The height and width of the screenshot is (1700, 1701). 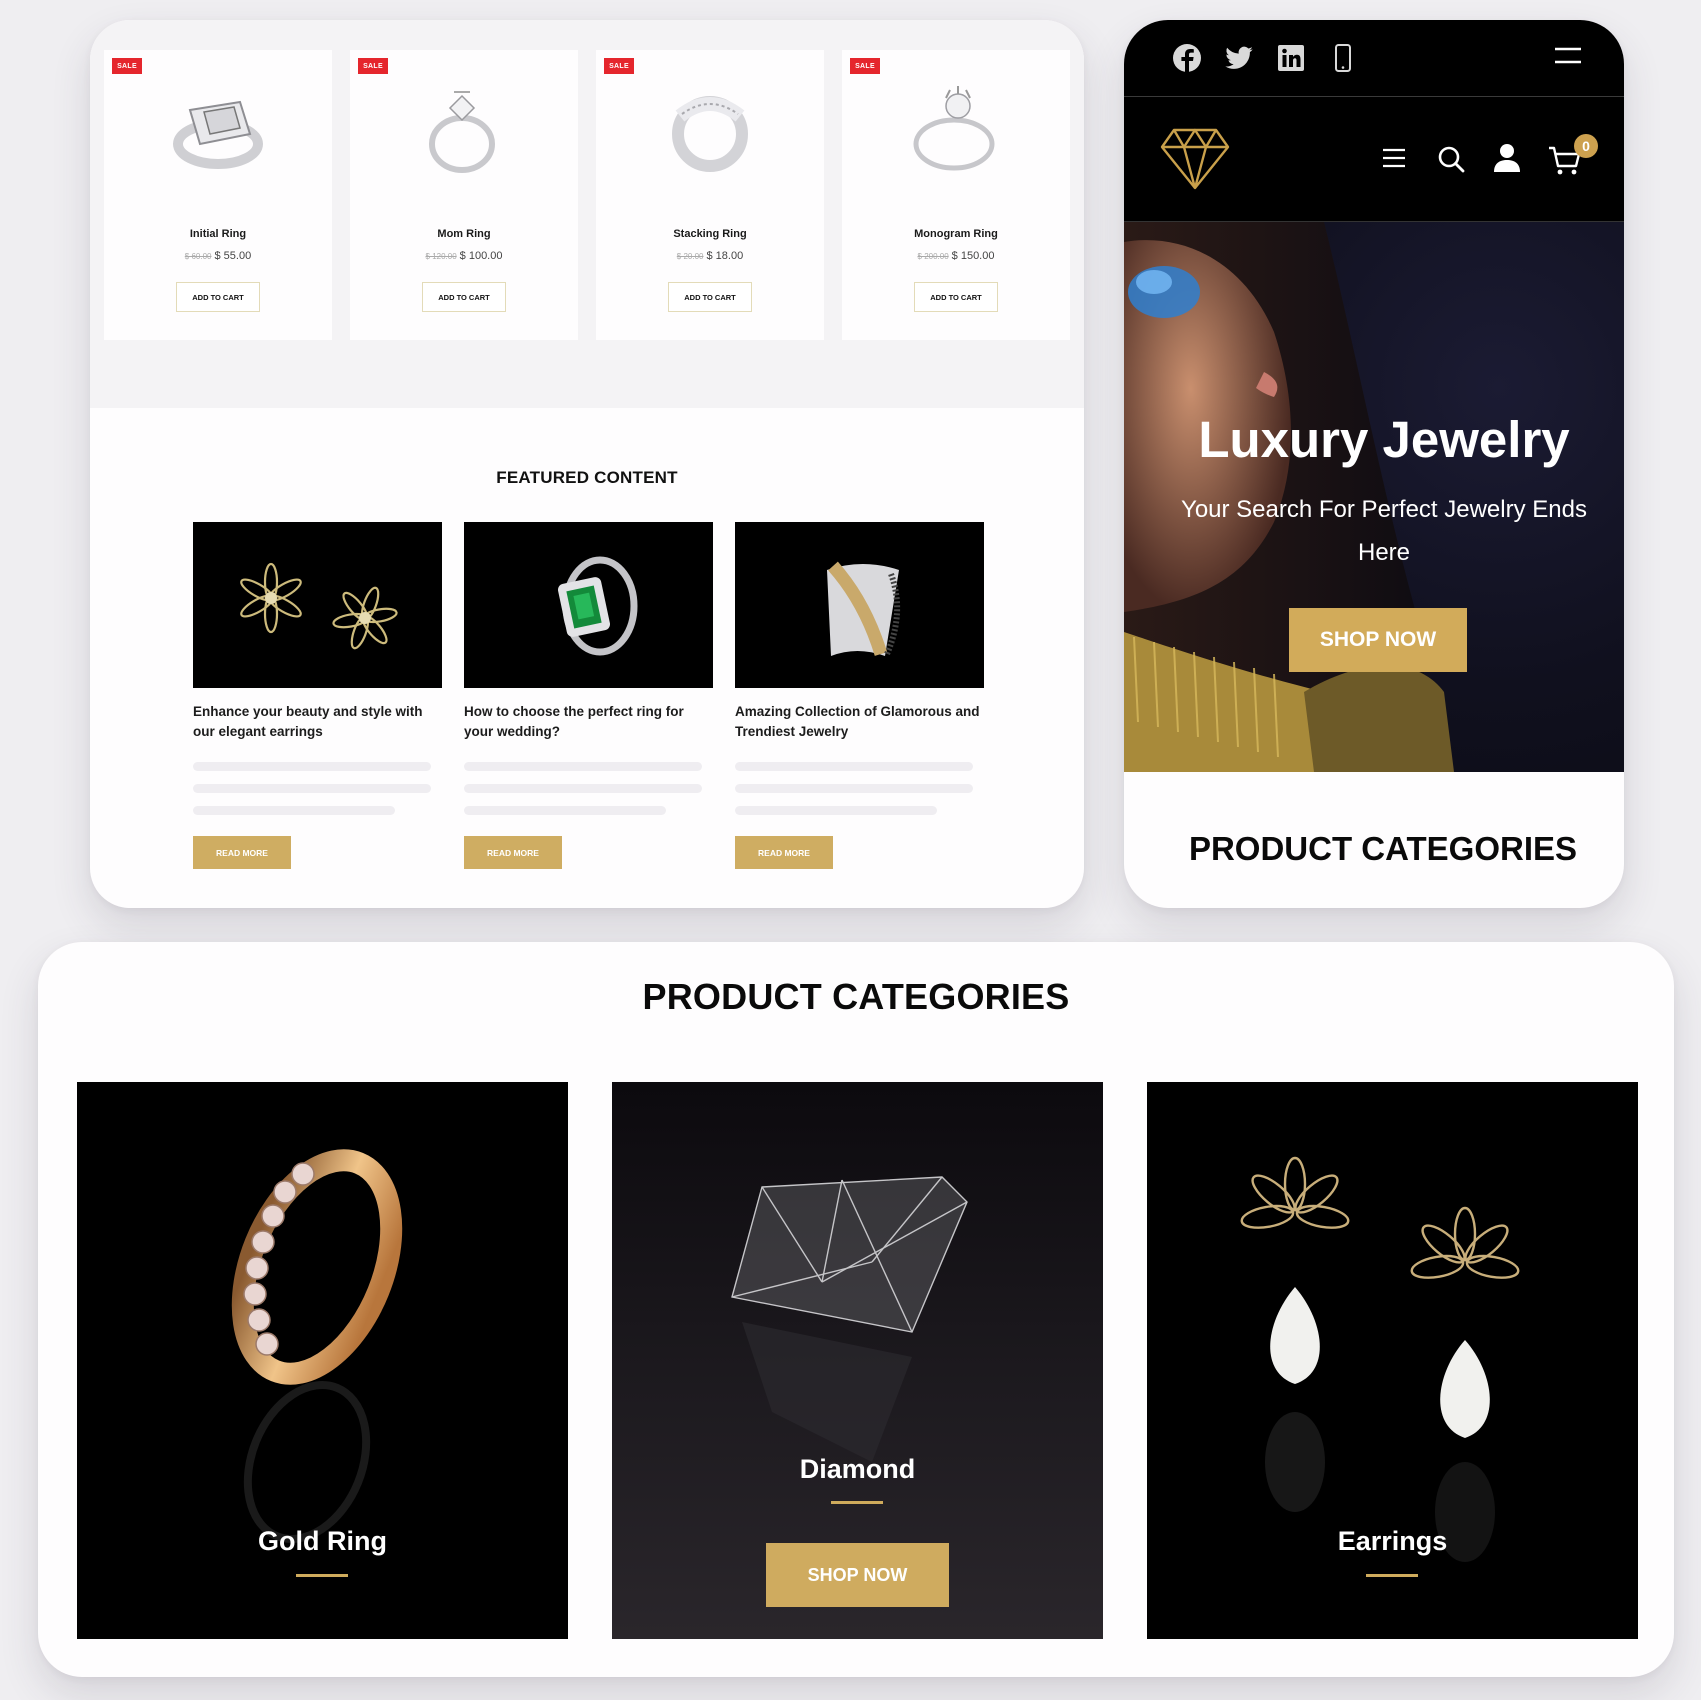 I want to click on hero-title: Luxury Jewelry, so click(x=1384, y=439).